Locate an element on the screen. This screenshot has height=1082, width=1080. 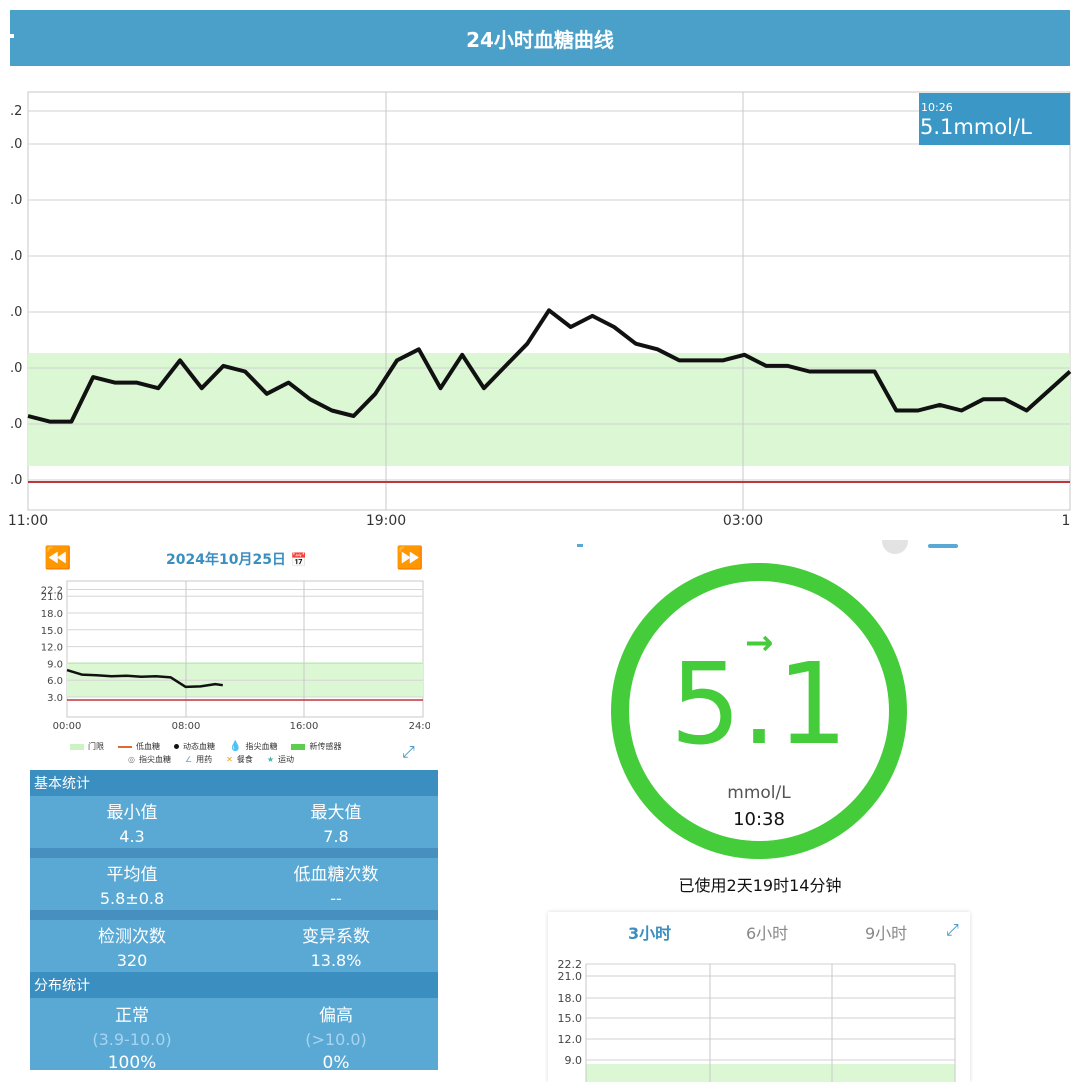
dist-range: (>10.0) is located at coordinates (336, 1039).